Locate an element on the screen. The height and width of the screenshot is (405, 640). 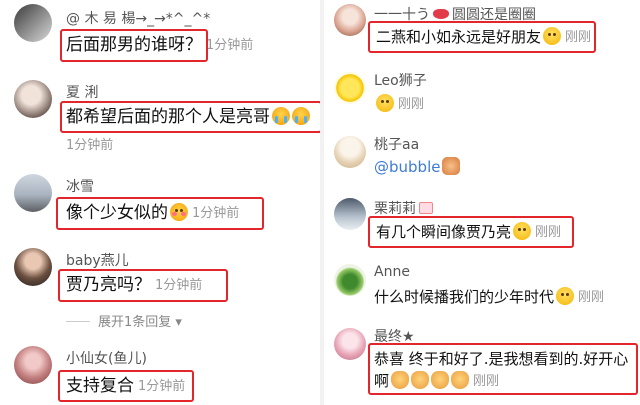
comment-text: 什么时候播我们的少年时代 刚刚 is located at coordinates (489, 297).